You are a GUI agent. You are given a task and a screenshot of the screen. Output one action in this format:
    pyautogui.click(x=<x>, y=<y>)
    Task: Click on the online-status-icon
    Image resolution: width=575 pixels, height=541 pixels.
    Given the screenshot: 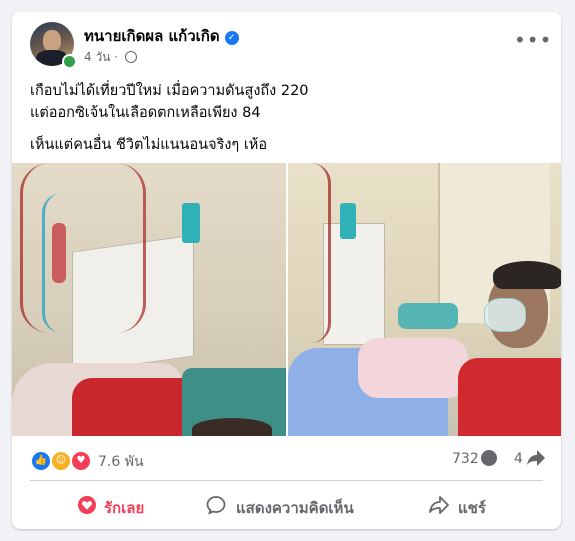 What is the action you would take?
    pyautogui.click(x=69, y=61)
    